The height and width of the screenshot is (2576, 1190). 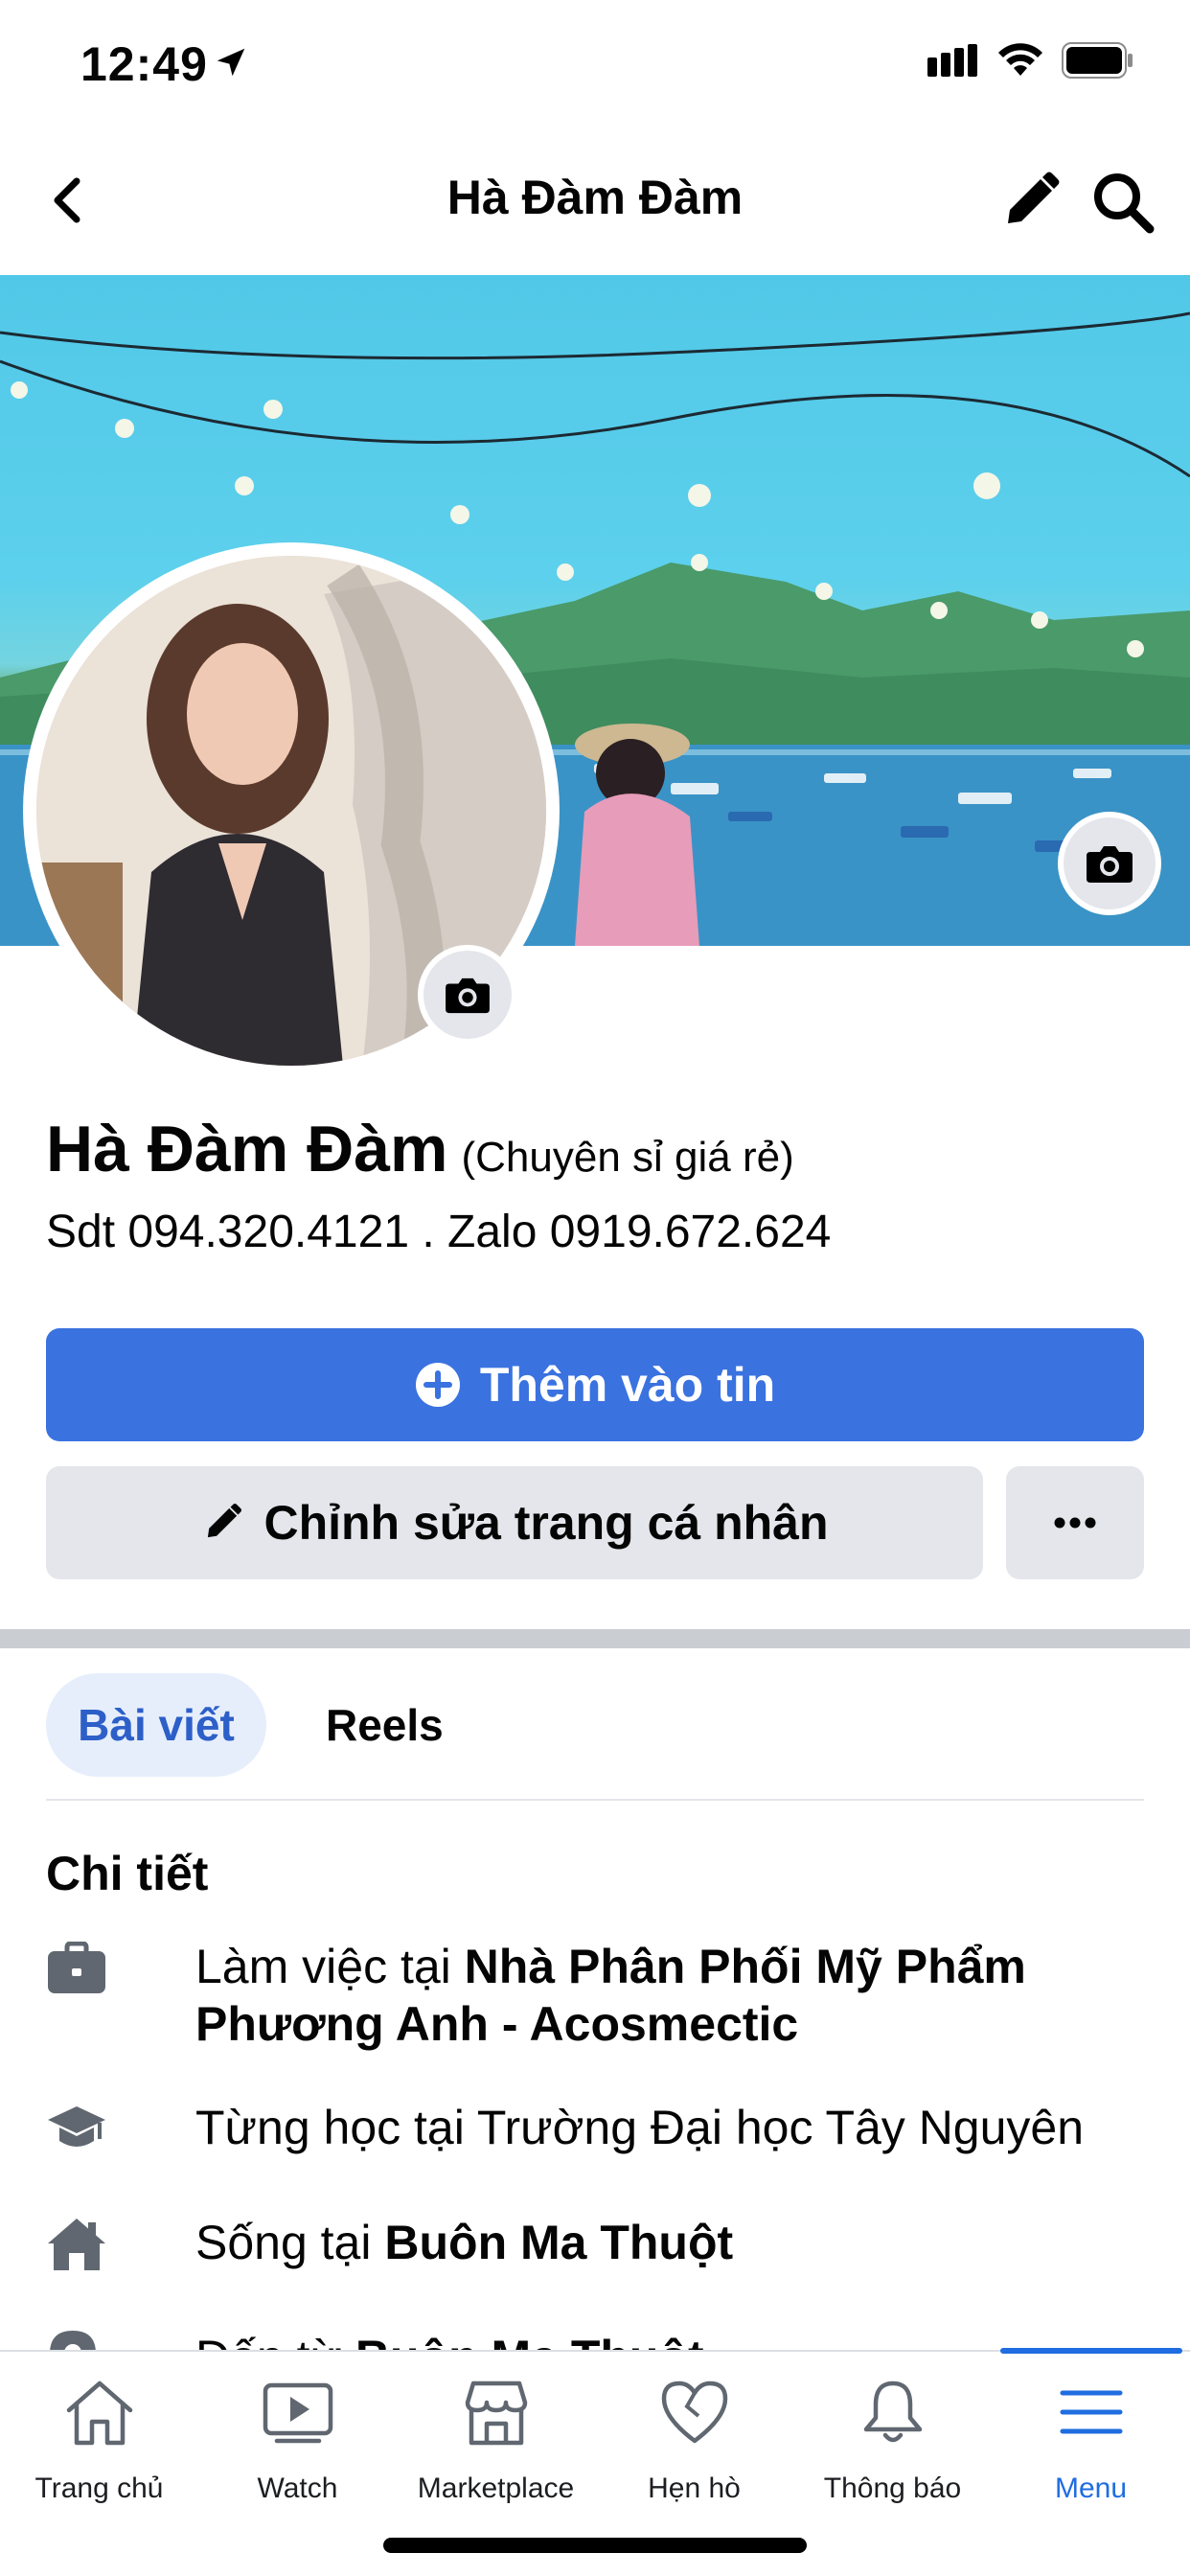 I want to click on nav-watch: Watch, so click(x=297, y=2443).